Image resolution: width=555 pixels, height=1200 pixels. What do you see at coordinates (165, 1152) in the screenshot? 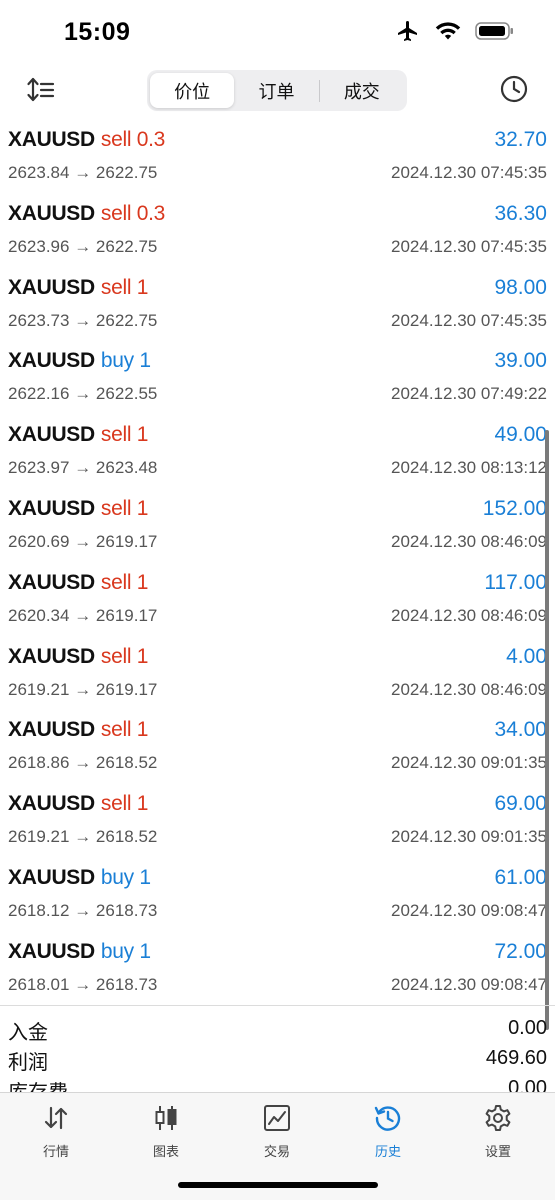
I see `tab-label: 图表` at bounding box center [165, 1152].